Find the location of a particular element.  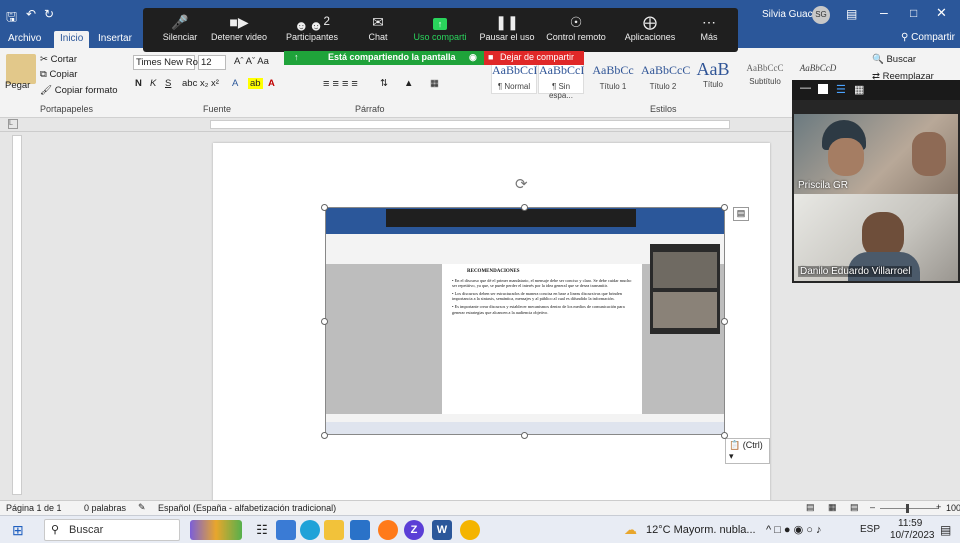

style-heading-1: AaBbCc Título 1 is located at coordinates (613, 76).